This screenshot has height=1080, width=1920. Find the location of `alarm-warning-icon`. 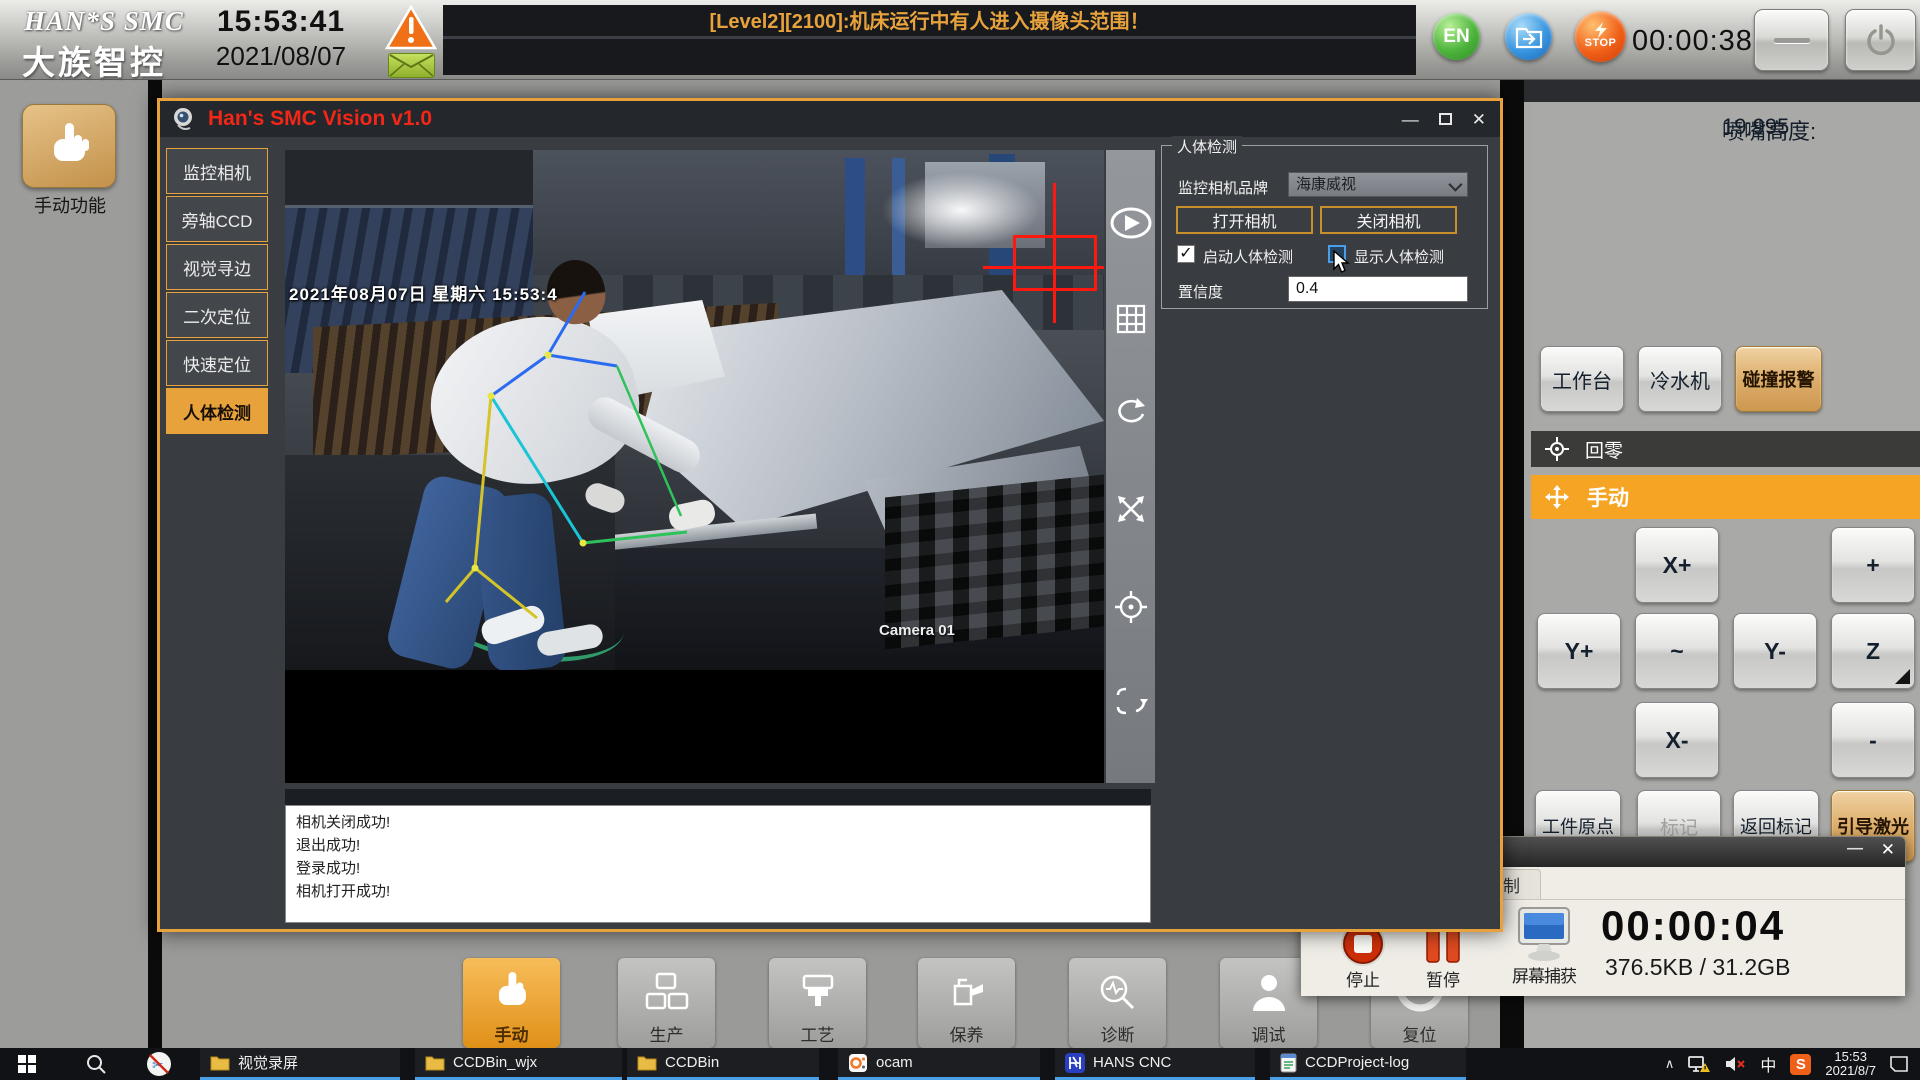

alarm-warning-icon is located at coordinates (411, 27).